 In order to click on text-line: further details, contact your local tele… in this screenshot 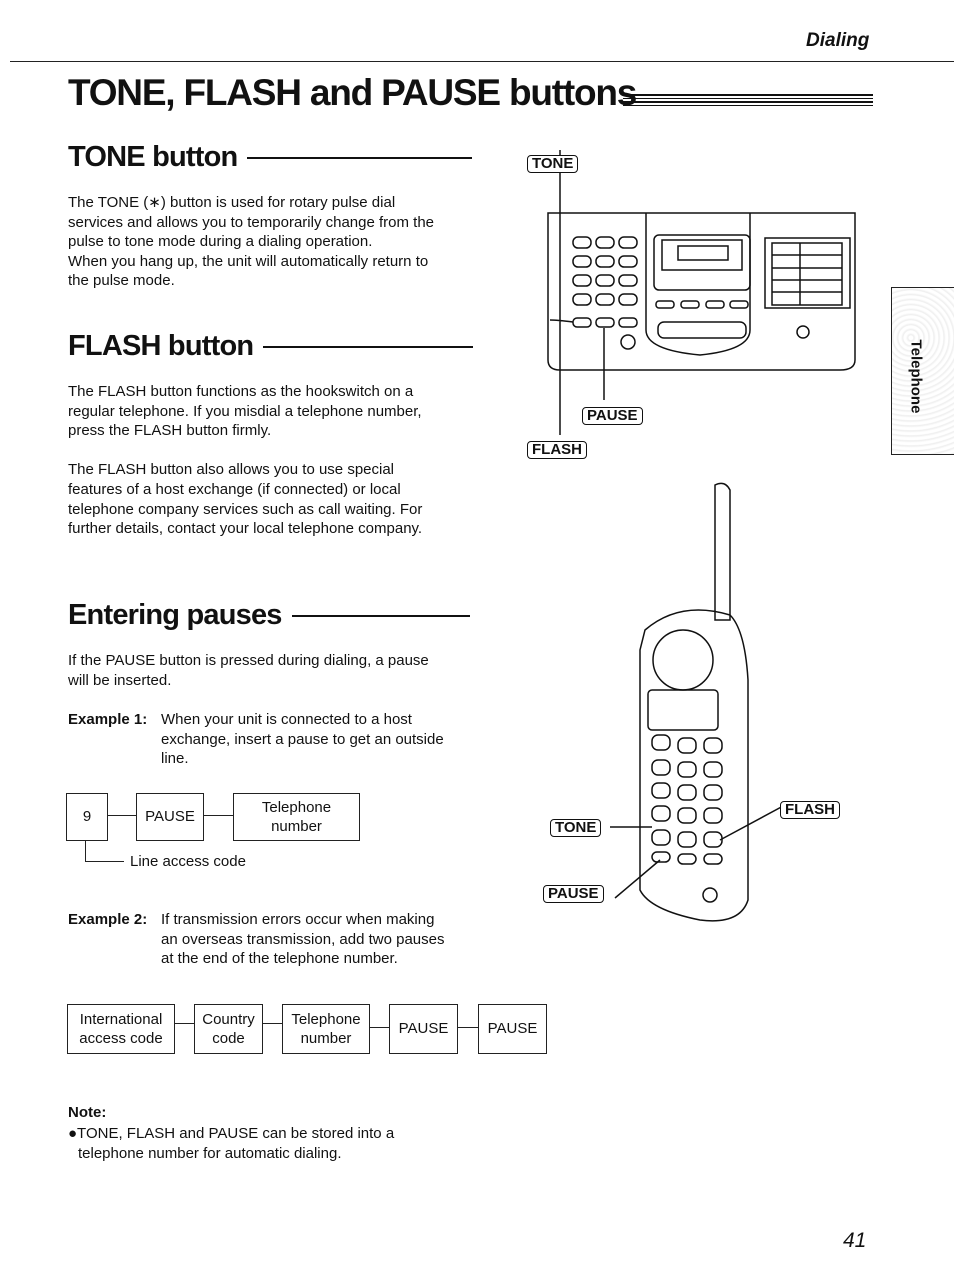, I will do `click(245, 529)`.